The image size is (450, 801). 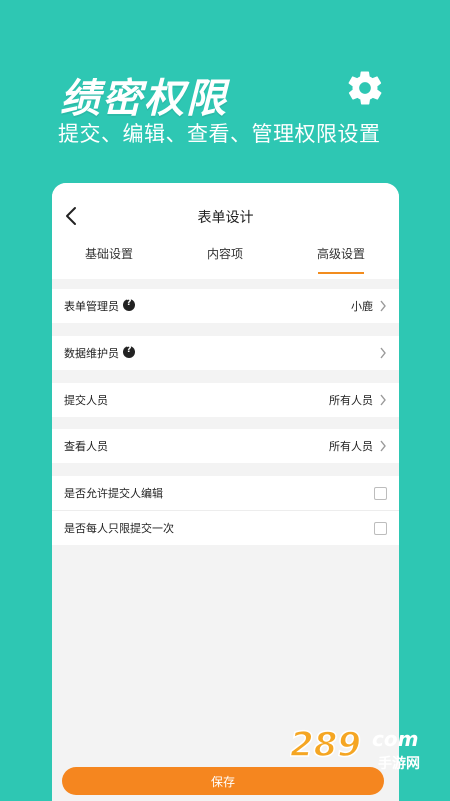 What do you see at coordinates (225, 253) in the screenshot?
I see `tab-content-items: 内容项` at bounding box center [225, 253].